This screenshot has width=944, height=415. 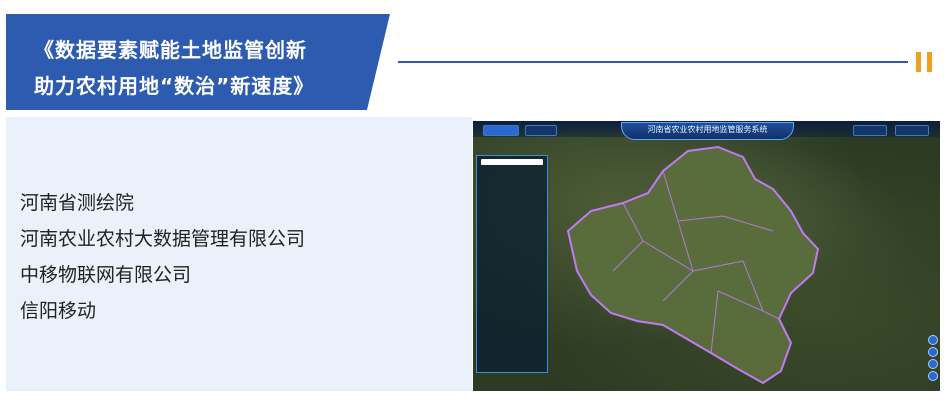 I want to click on map-zoom-in-button, so click(x=933, y=340).